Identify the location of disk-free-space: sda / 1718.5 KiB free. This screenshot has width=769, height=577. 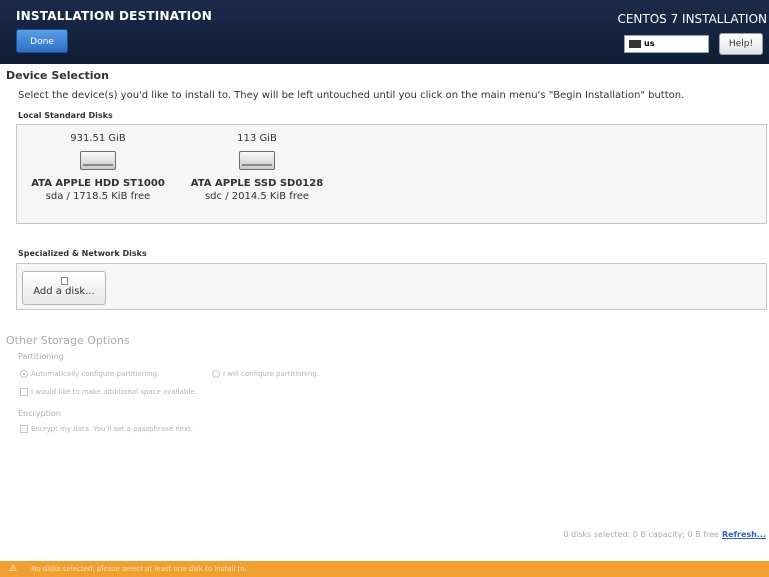
(98, 196).